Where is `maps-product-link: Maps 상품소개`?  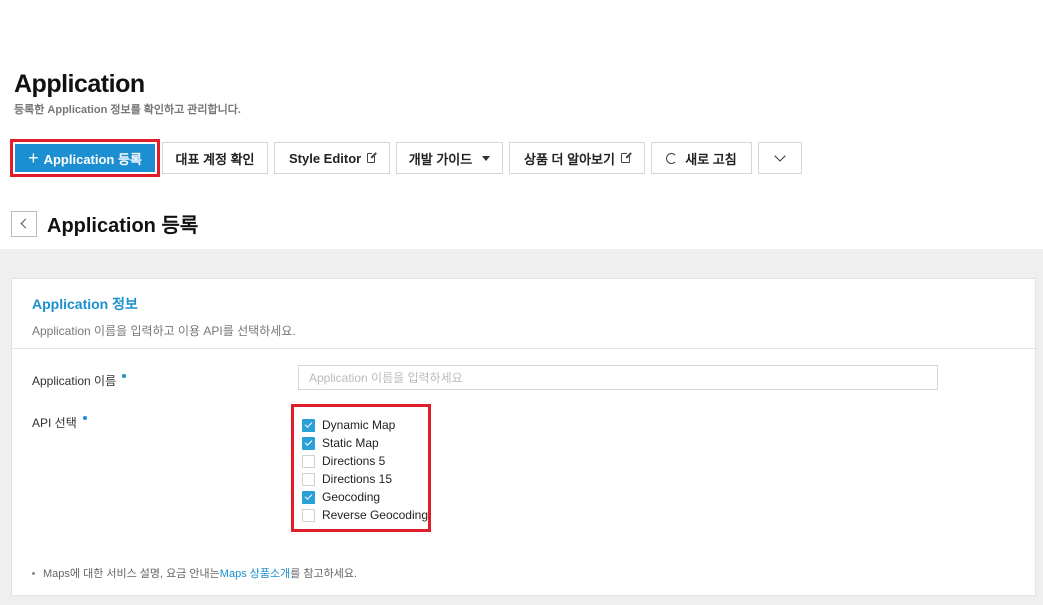
maps-product-link: Maps 상품소개 is located at coordinates (255, 573).